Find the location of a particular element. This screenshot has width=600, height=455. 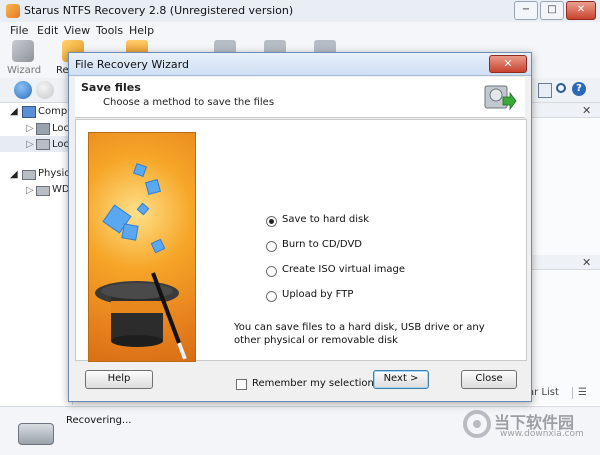

menu-edit: Edit is located at coordinates (47, 30).